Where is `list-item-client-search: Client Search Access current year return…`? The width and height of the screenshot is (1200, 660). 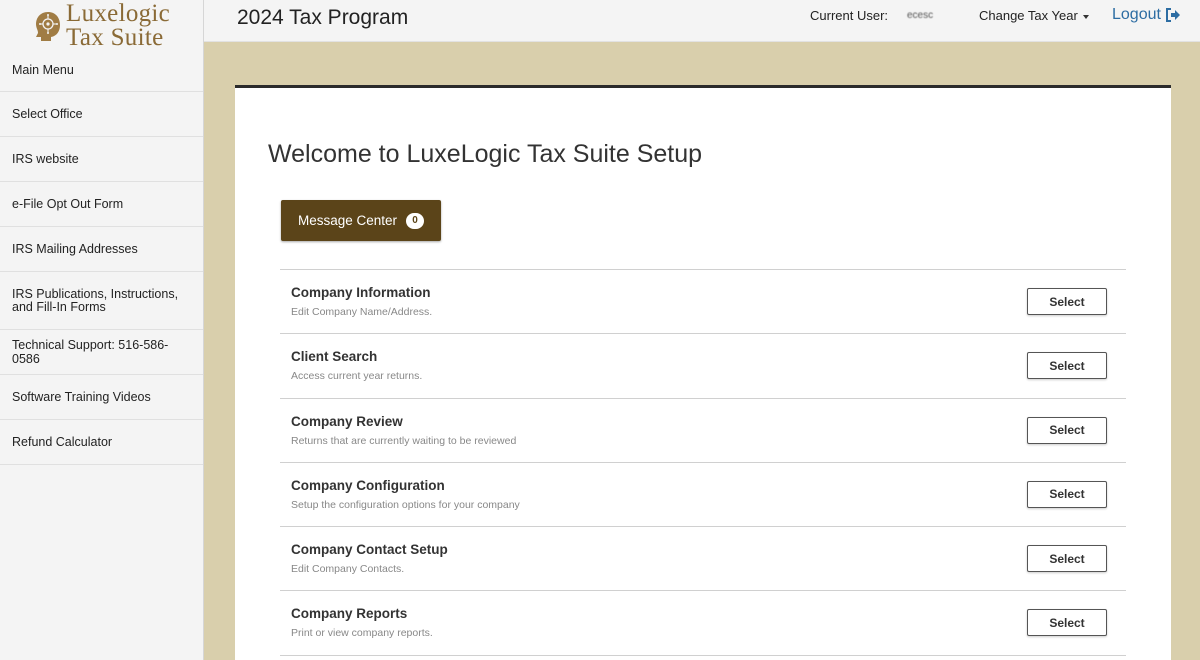
list-item-client-search: Client Search Access current year return… is located at coordinates (703, 366).